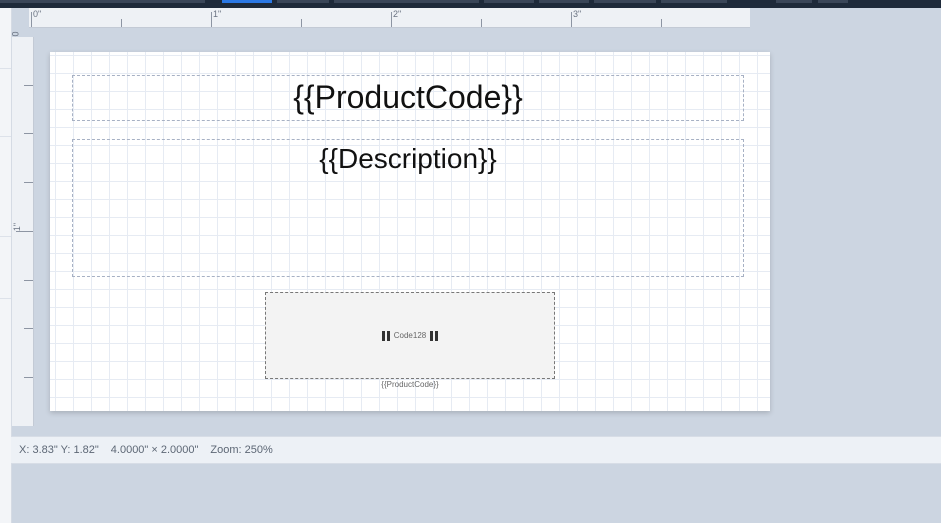 This screenshot has width=941, height=523. Describe the element at coordinates (37, 14) in the screenshot. I see `ruler-label: 0"` at that location.